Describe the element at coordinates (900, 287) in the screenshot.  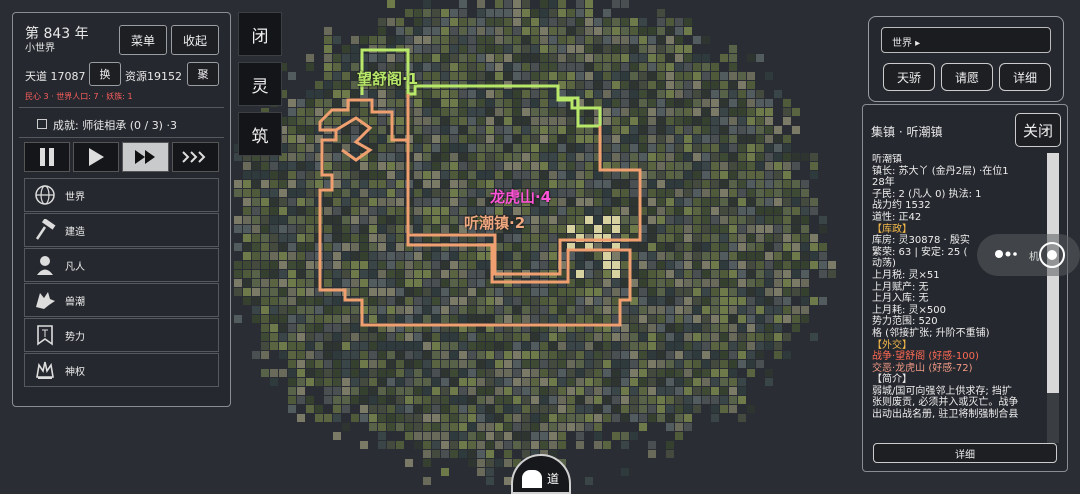
I see `info-line: 上月赋产: 无` at that location.